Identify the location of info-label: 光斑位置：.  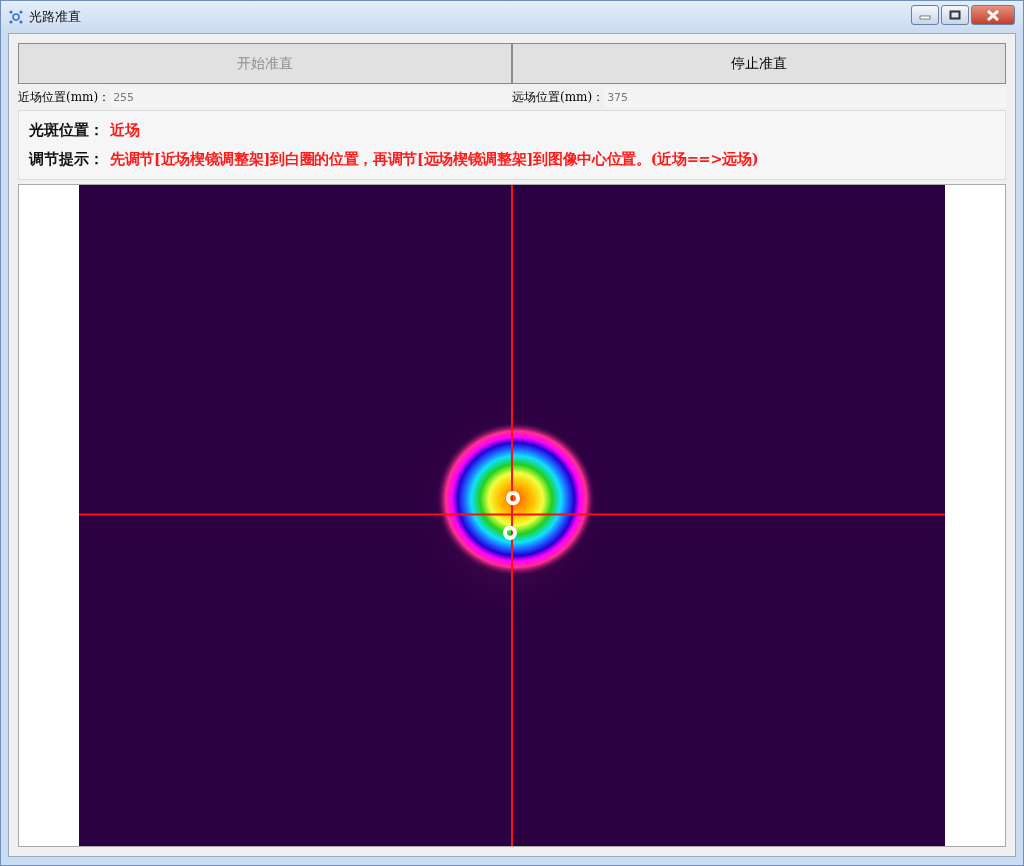
(66, 130).